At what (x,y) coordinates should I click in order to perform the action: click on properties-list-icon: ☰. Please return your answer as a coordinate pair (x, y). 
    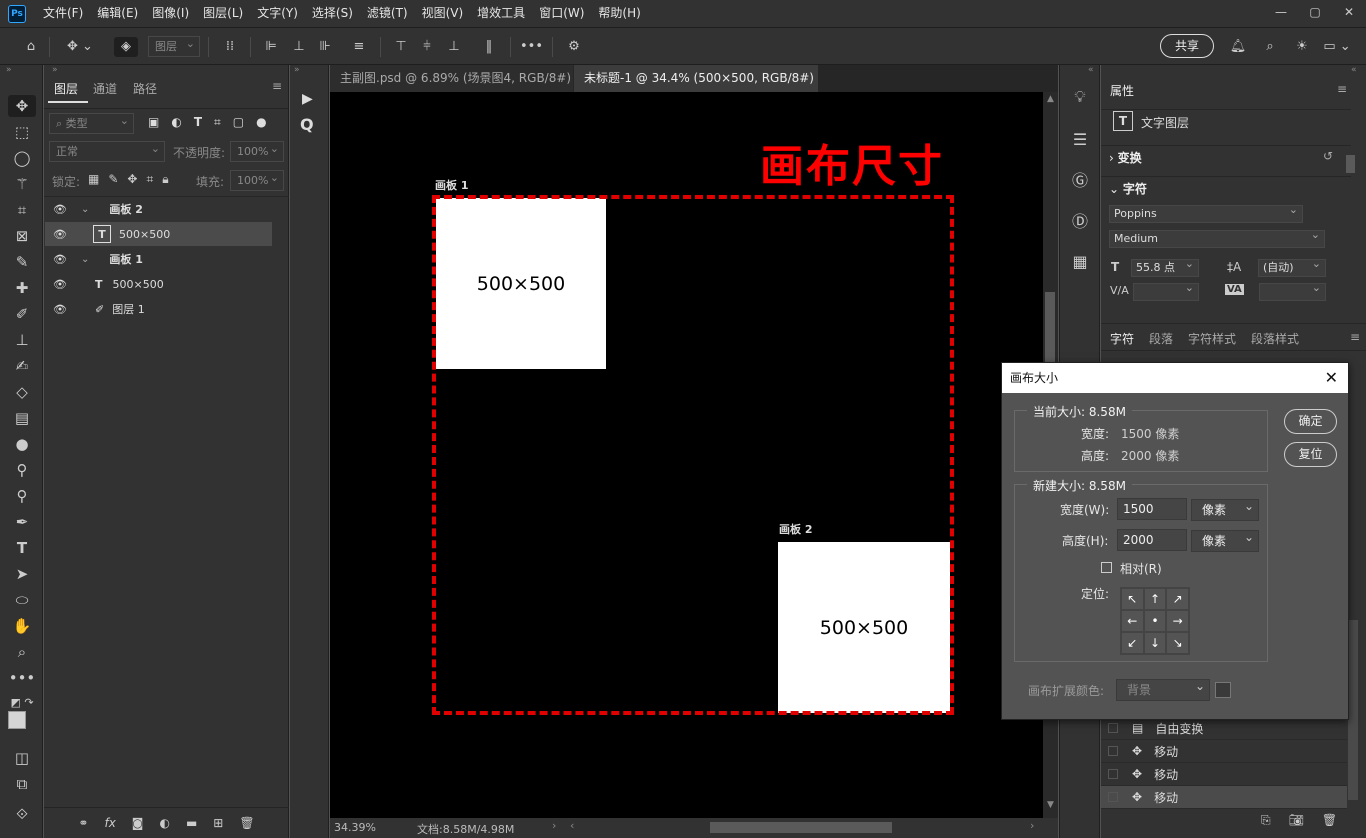
    Looking at the image, I should click on (1080, 139).